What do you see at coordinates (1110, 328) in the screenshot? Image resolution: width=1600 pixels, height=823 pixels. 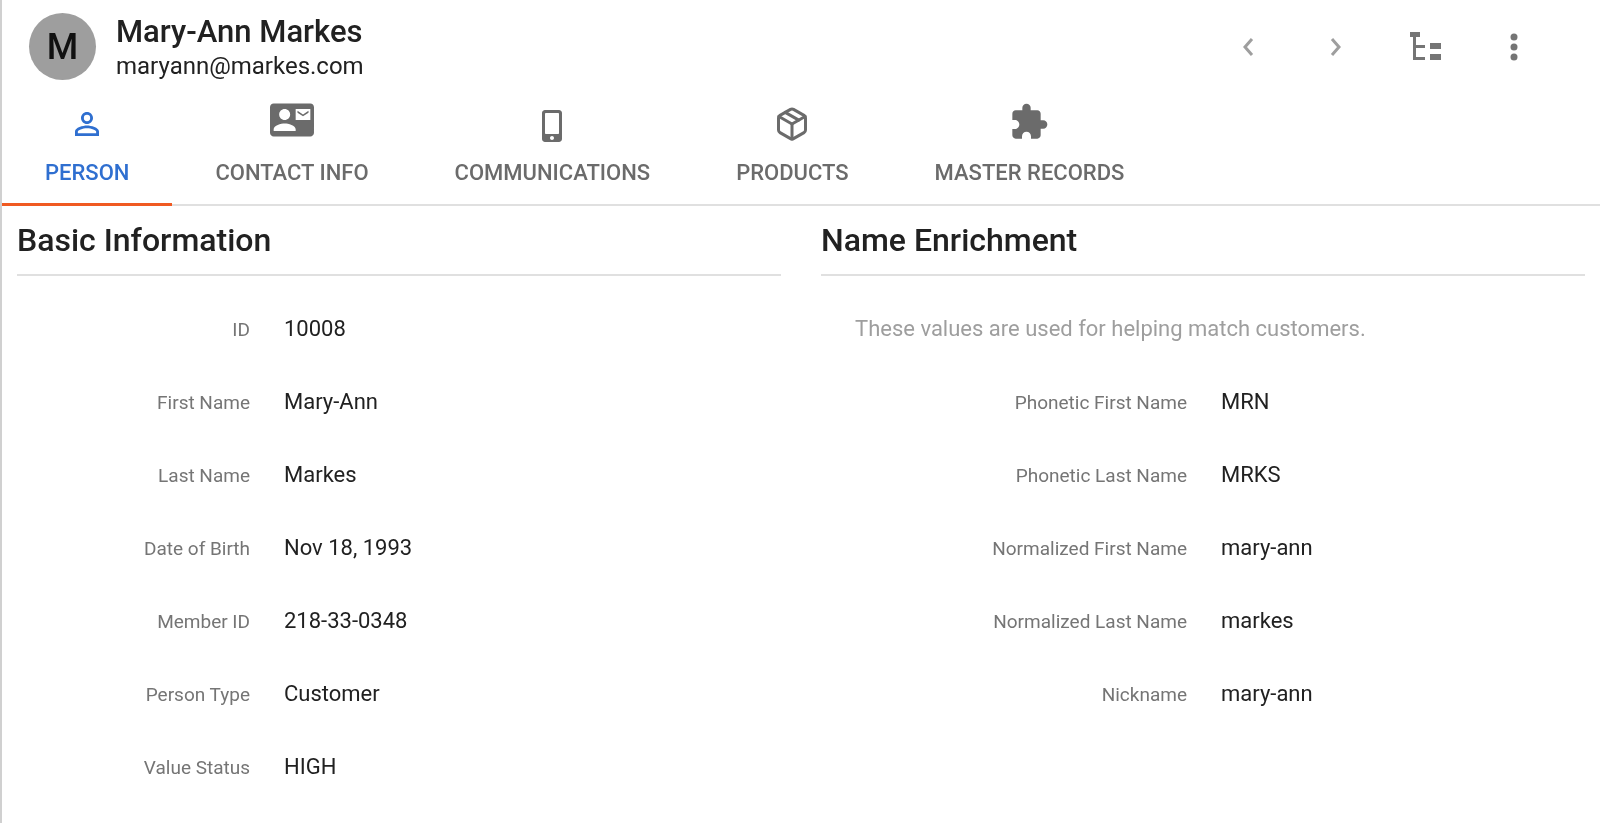 I see `section-description: These values are used for helping match customers.` at bounding box center [1110, 328].